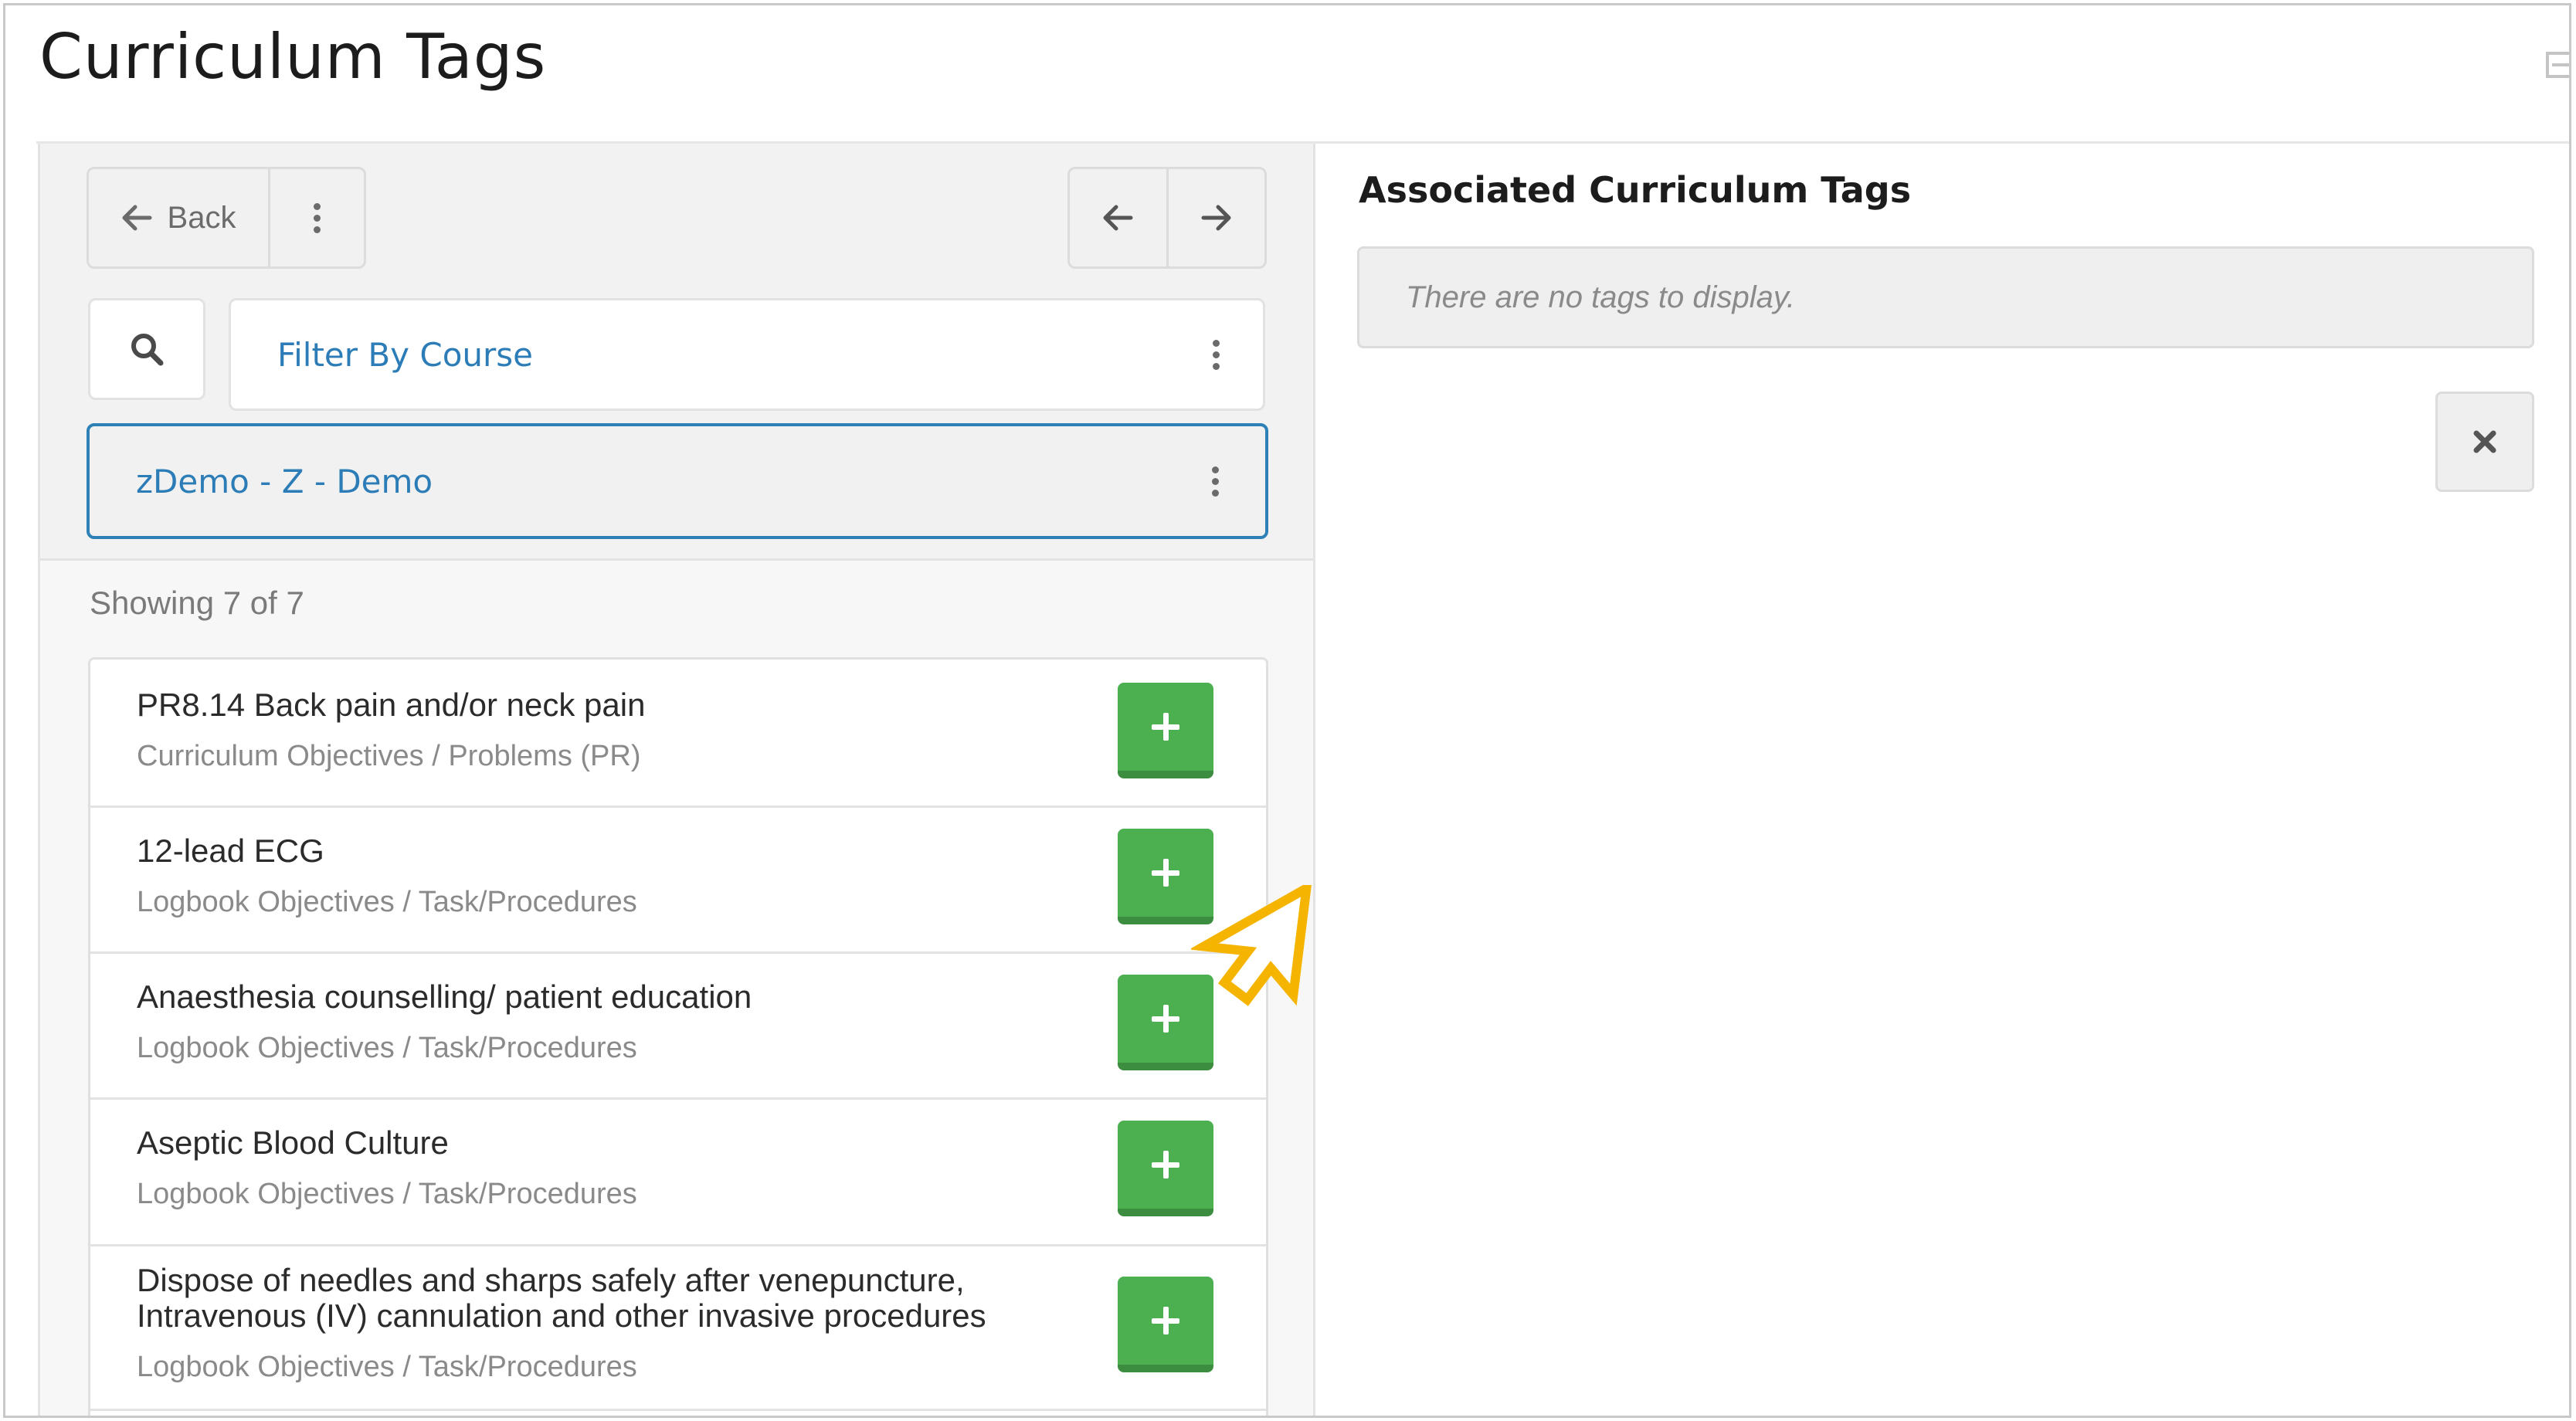  I want to click on next-button, so click(1215, 217).